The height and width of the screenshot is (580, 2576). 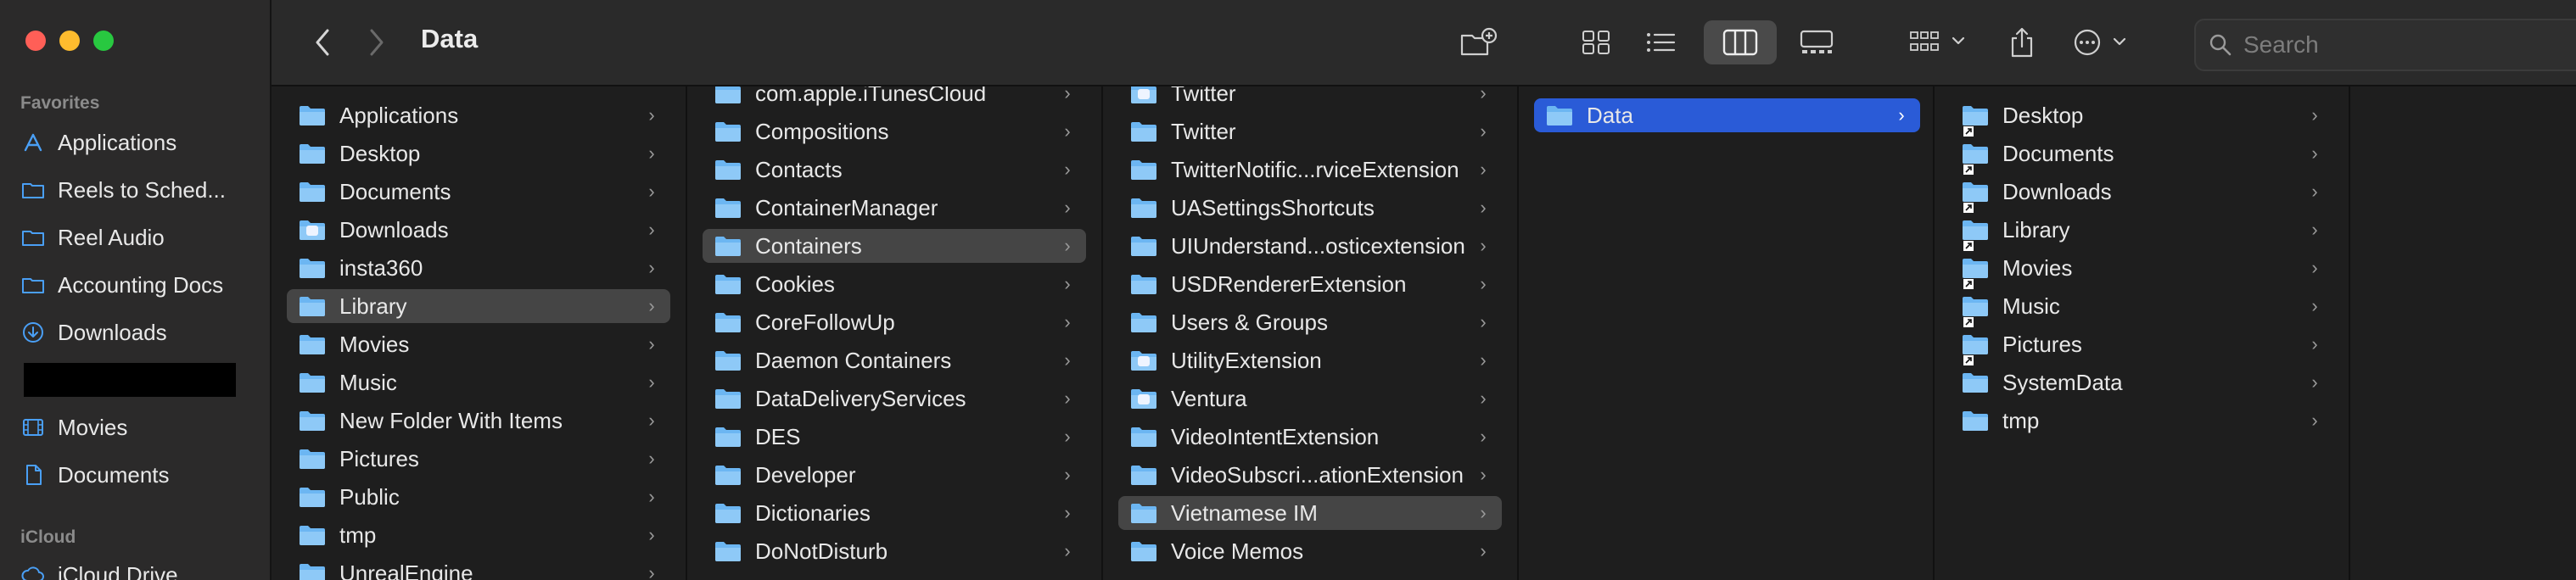 What do you see at coordinates (1310, 246) in the screenshot?
I see `folder-row: UIUnderstand...osticextension ›` at bounding box center [1310, 246].